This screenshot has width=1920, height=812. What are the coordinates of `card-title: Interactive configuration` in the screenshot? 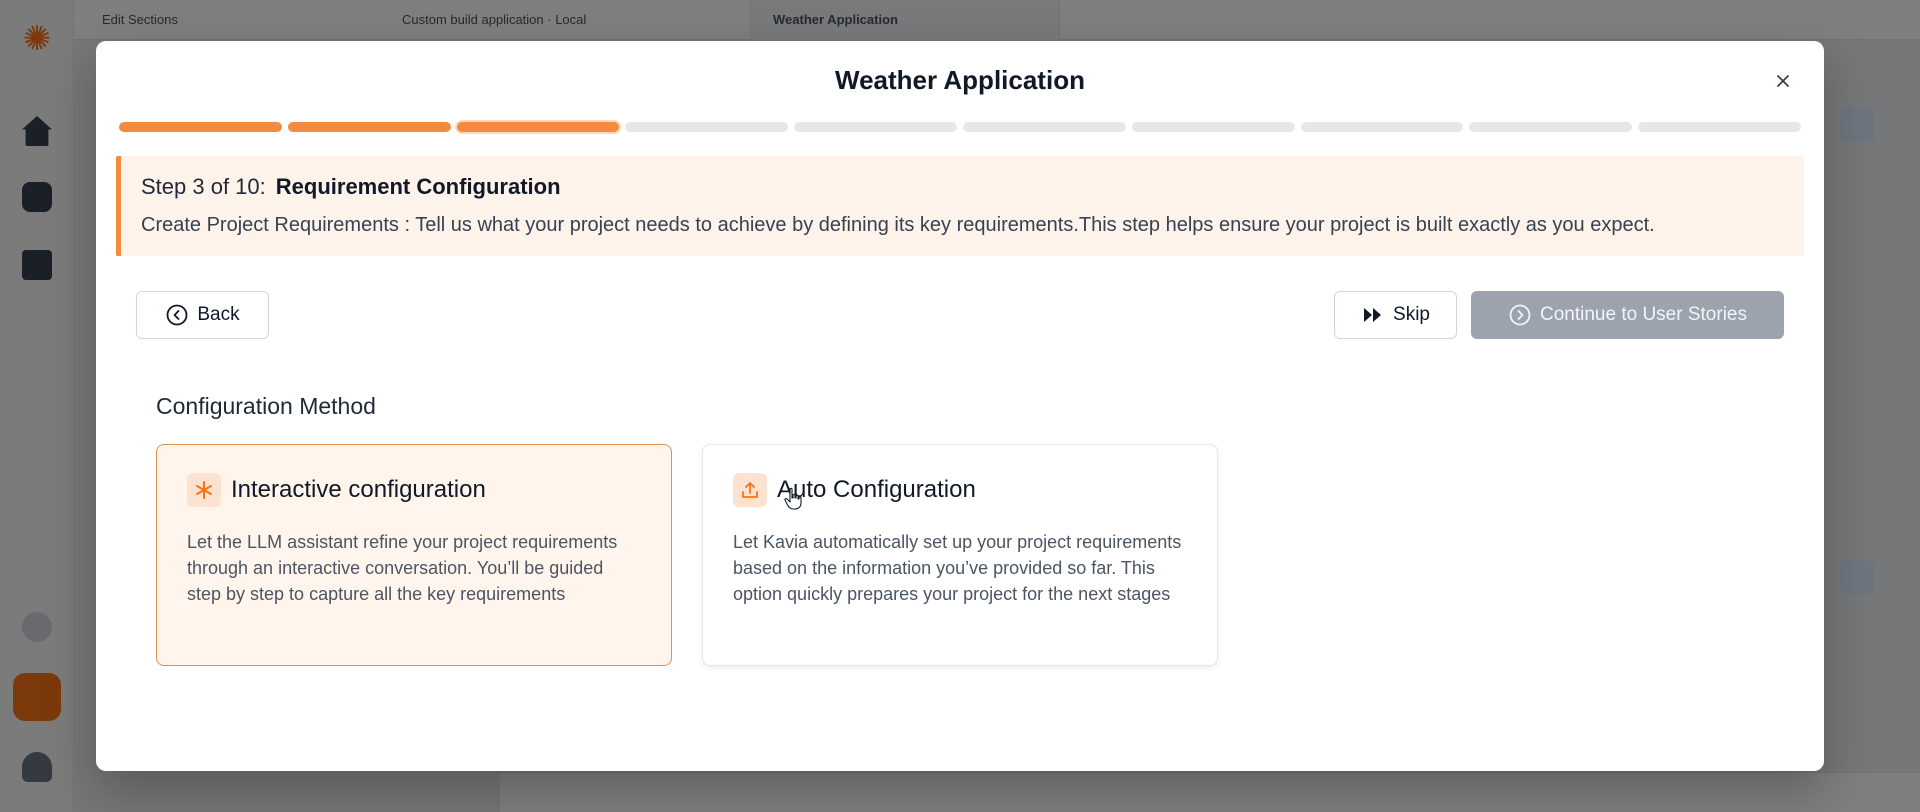 It's located at (358, 489).